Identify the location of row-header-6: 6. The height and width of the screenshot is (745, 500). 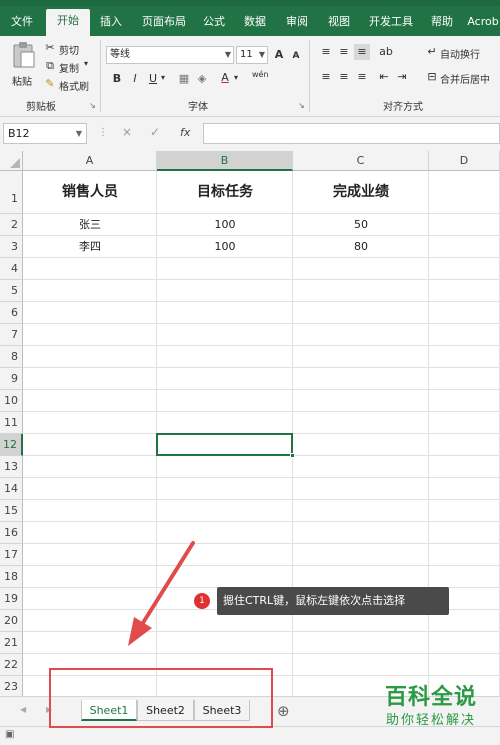
(11, 313).